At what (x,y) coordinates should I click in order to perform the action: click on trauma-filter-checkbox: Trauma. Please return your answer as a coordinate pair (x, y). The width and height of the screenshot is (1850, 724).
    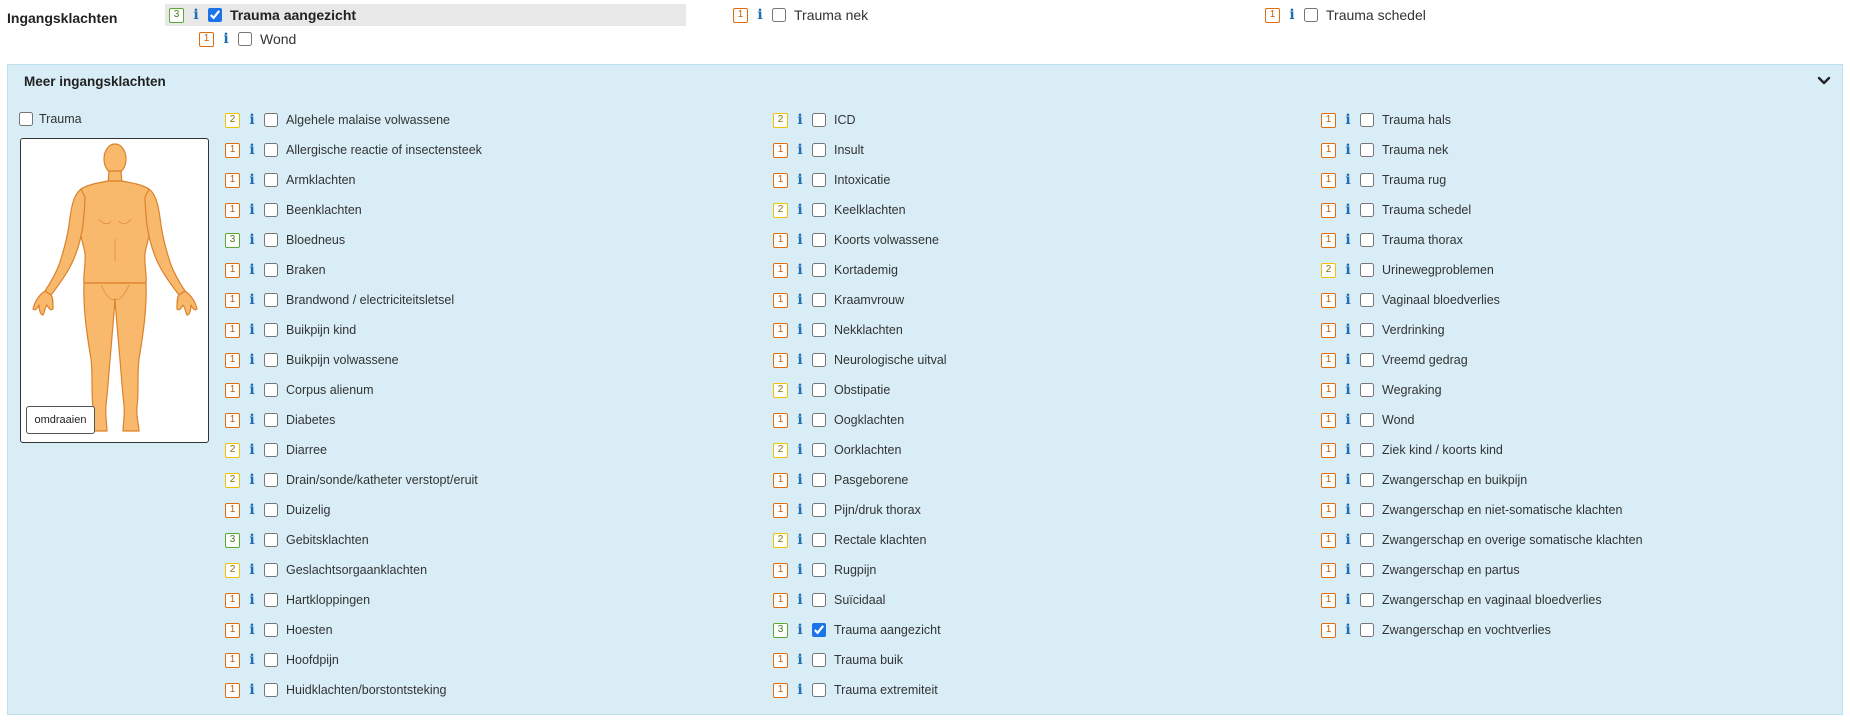
    Looking at the image, I should click on (50, 119).